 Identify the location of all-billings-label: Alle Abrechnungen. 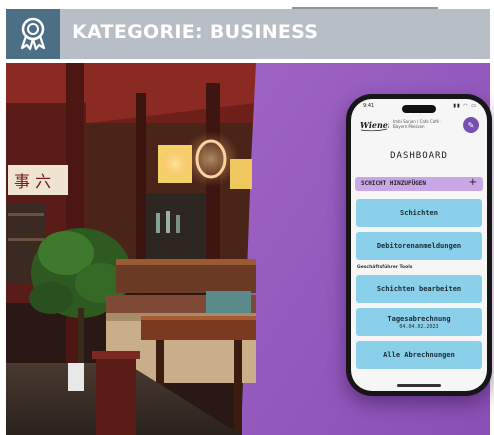
(419, 355).